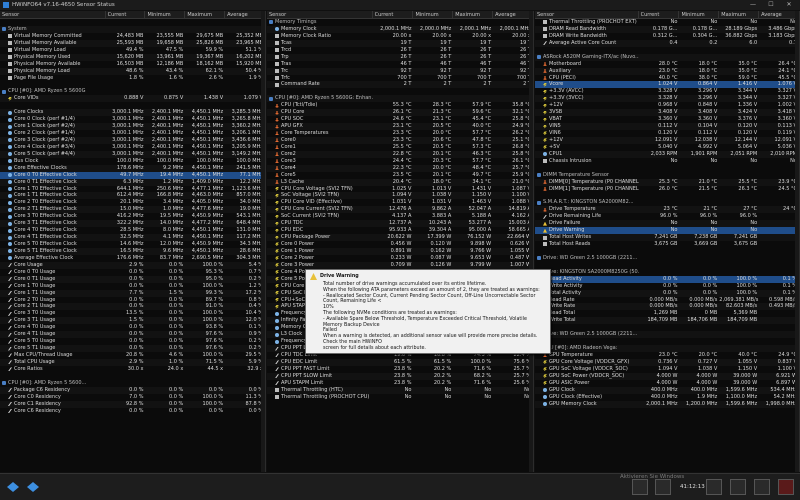  What do you see at coordinates (400, 175) in the screenshot?
I see `sensor-row: Core5 23.5 °C 20.1 °C 49.7 °C 25.9 °C` at bounding box center [400, 175].